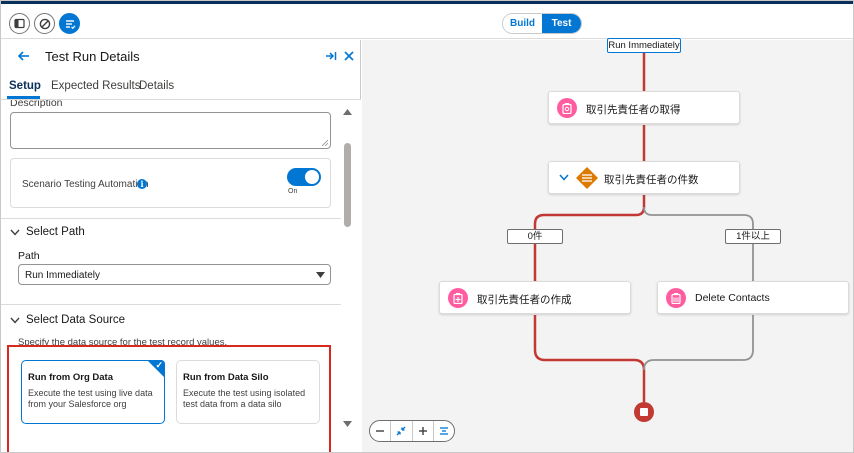  I want to click on list-check-icon, so click(70, 24).